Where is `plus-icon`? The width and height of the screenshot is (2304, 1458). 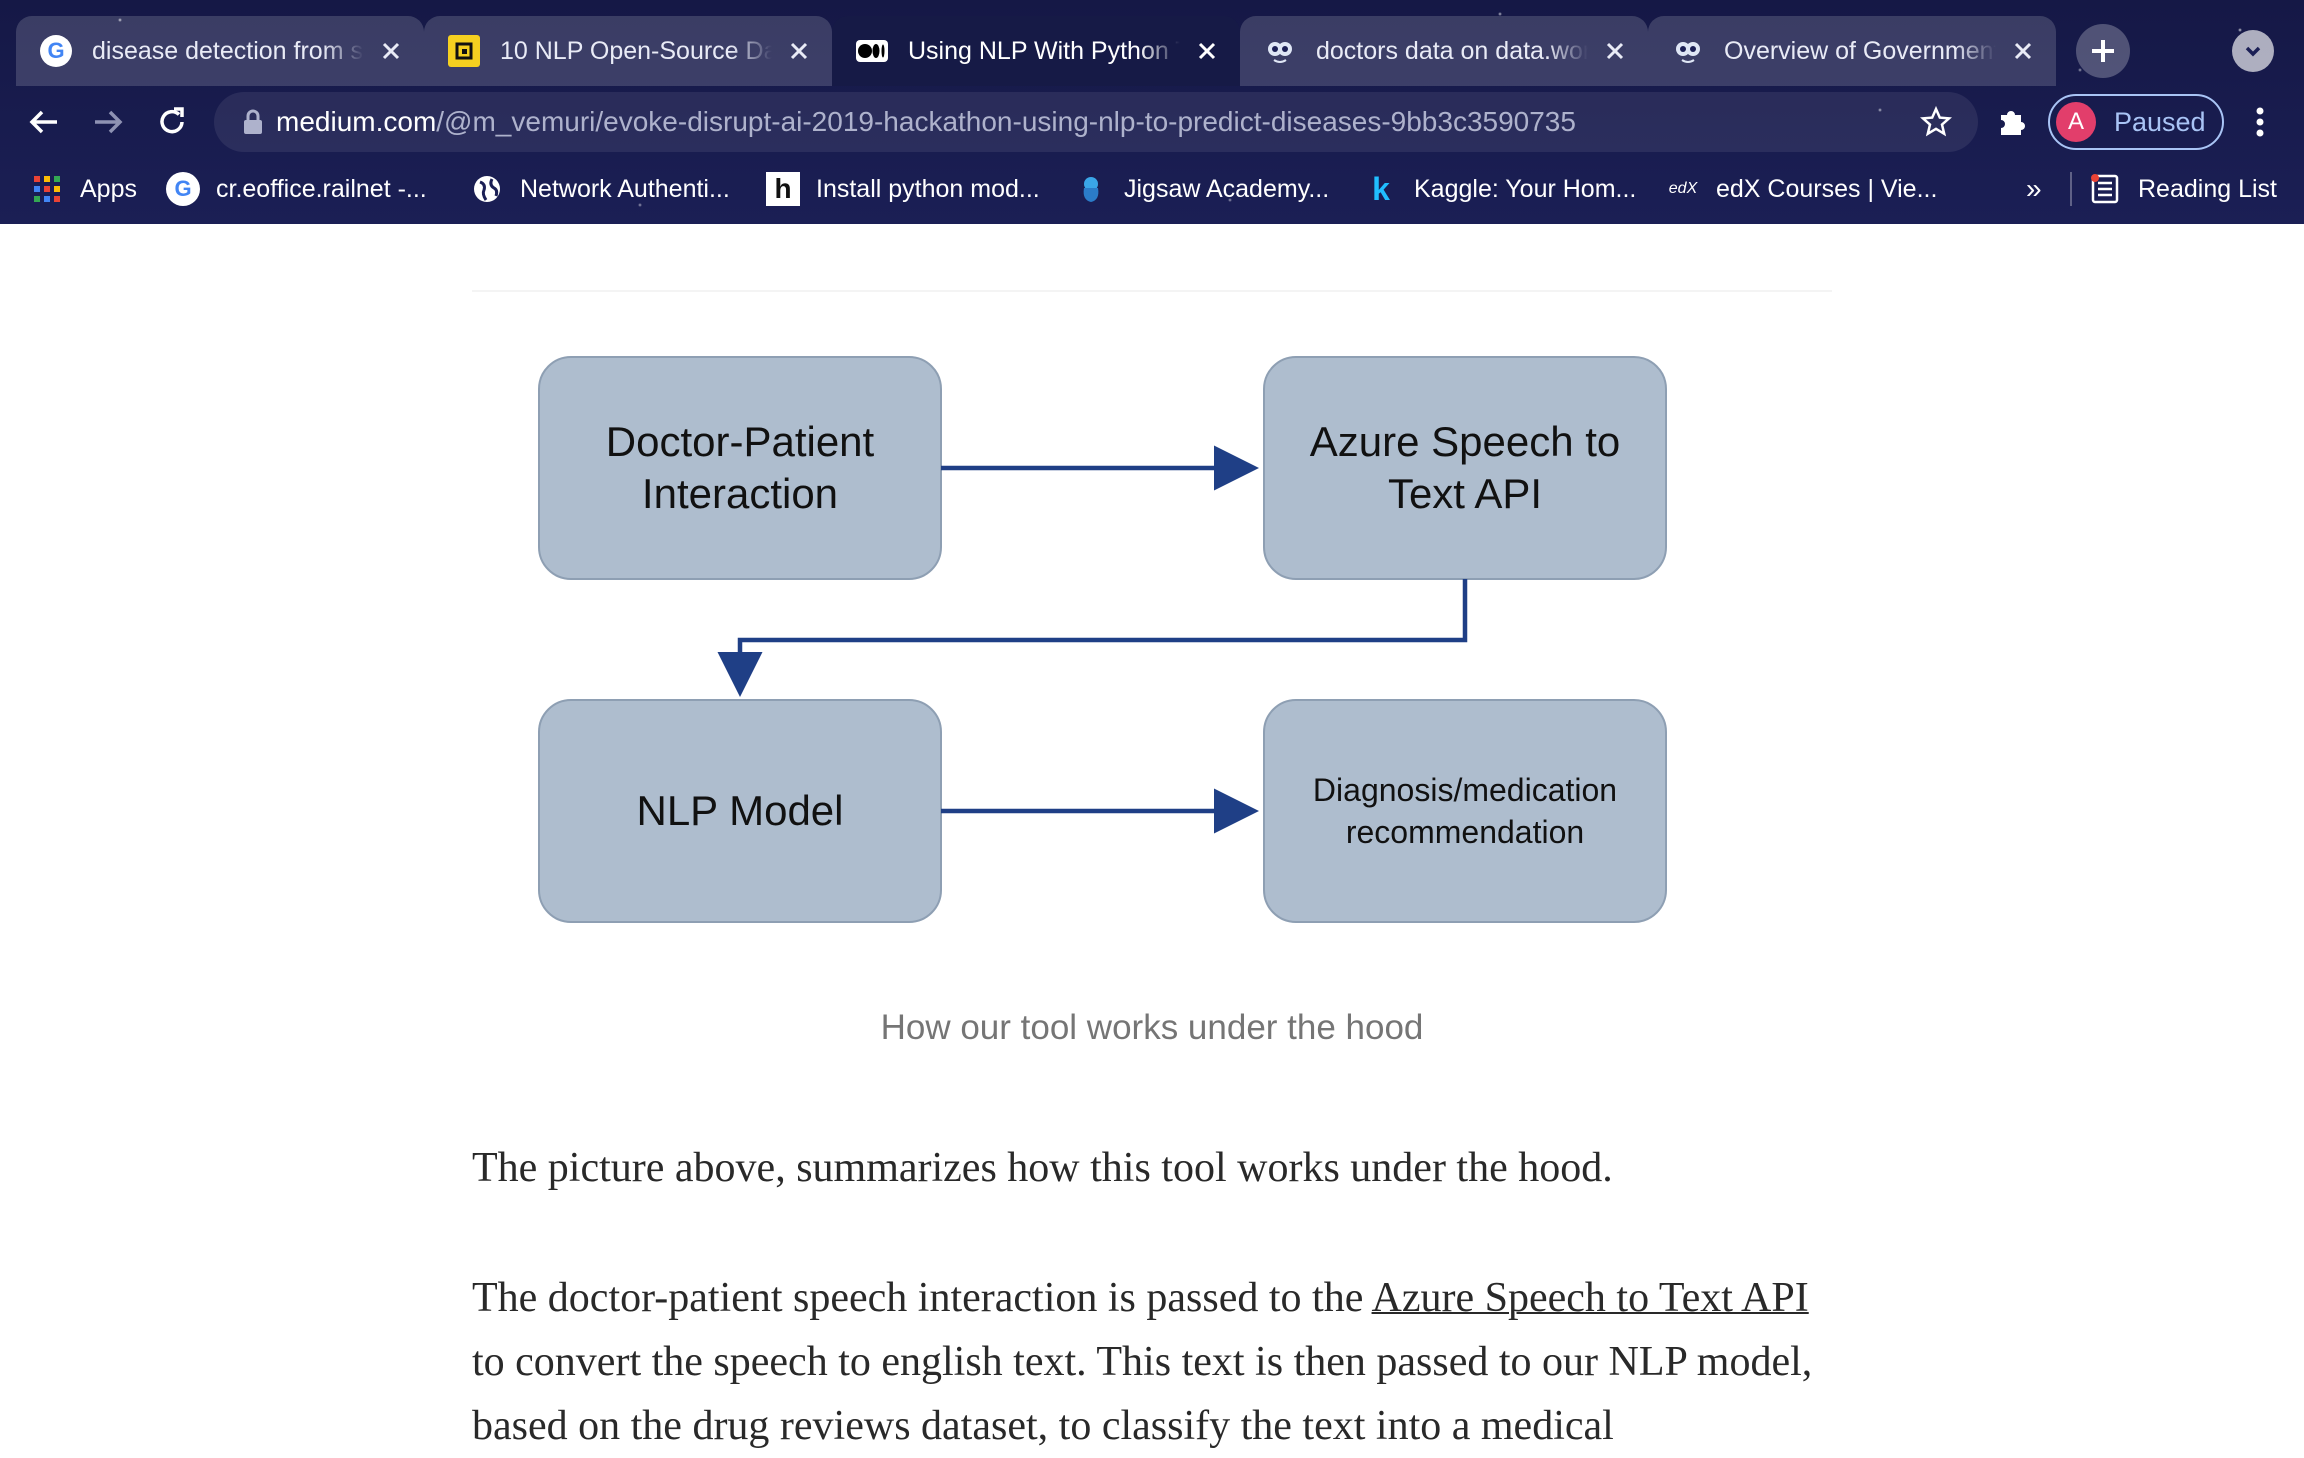
plus-icon is located at coordinates (2103, 51).